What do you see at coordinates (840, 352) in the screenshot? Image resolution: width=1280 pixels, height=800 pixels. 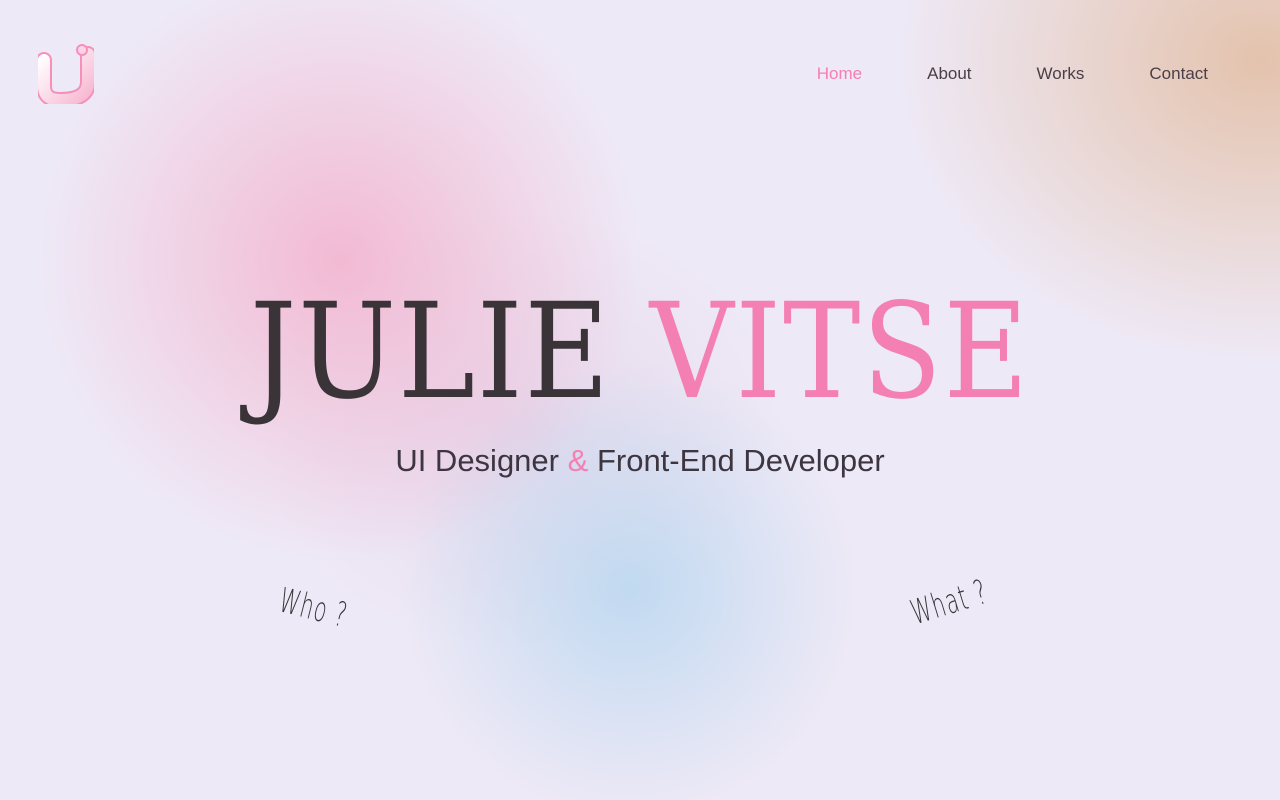 I see `hero-last-name: VITSE` at bounding box center [840, 352].